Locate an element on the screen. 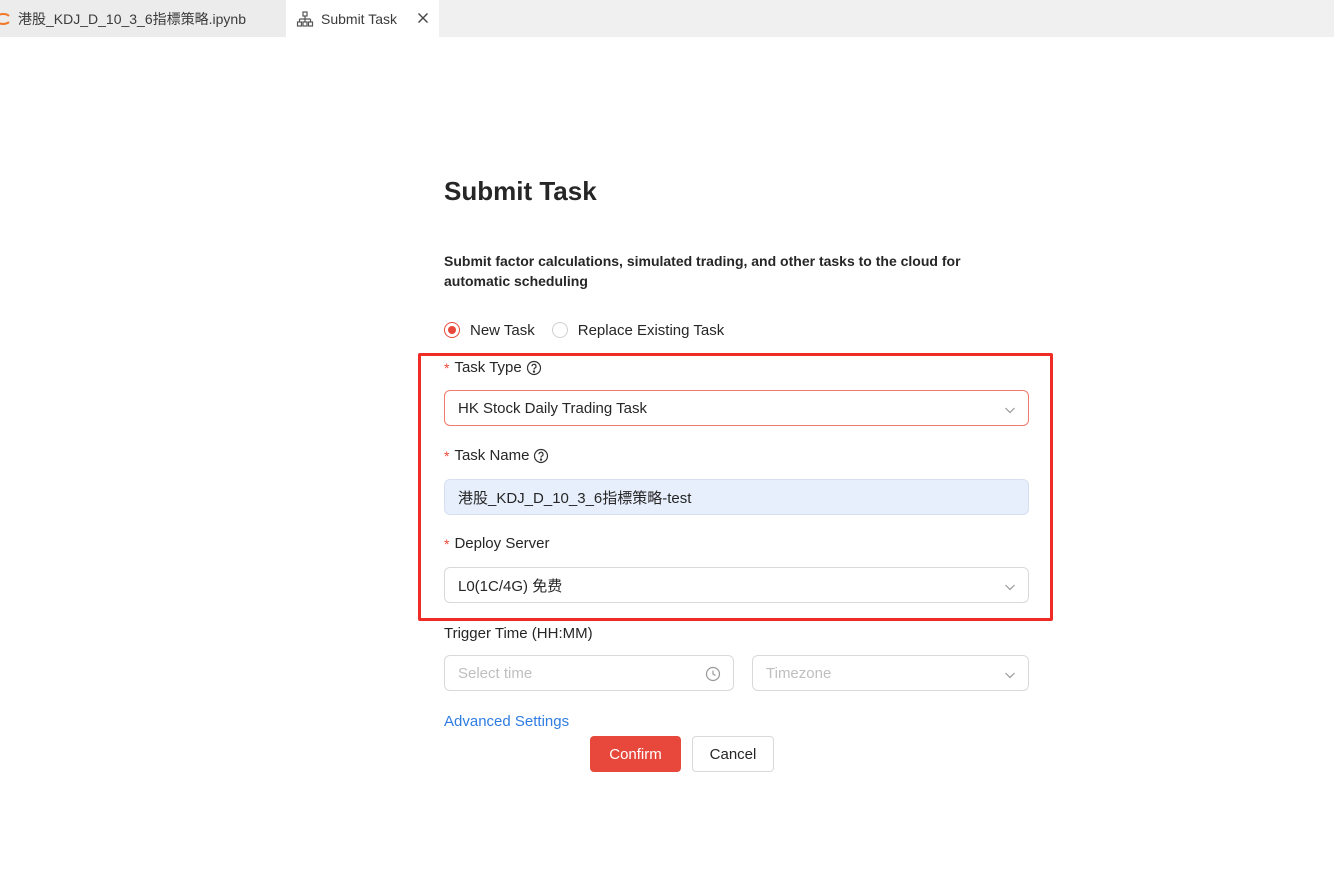 Image resolution: width=1334 pixels, height=892 pixels. task-name-input: 港股_KDJ_D_10_3_6指標策略-test is located at coordinates (736, 497).